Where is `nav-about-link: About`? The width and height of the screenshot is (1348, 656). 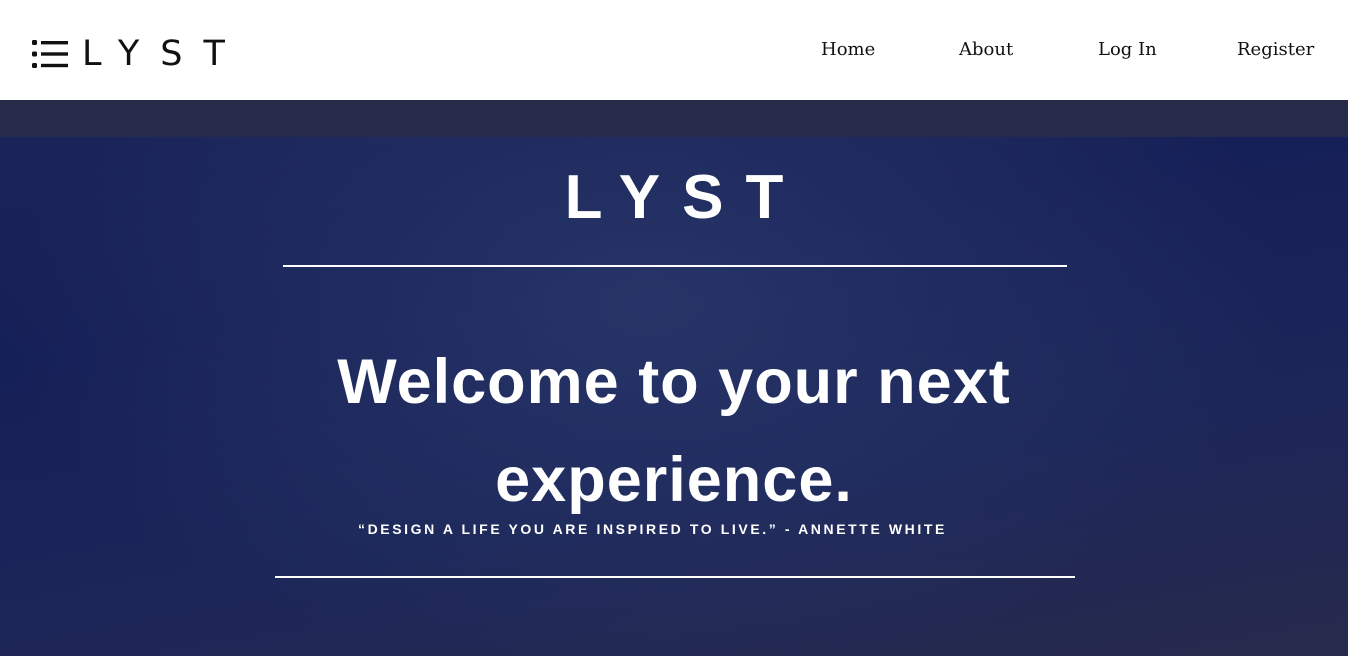 nav-about-link: About is located at coordinates (986, 50).